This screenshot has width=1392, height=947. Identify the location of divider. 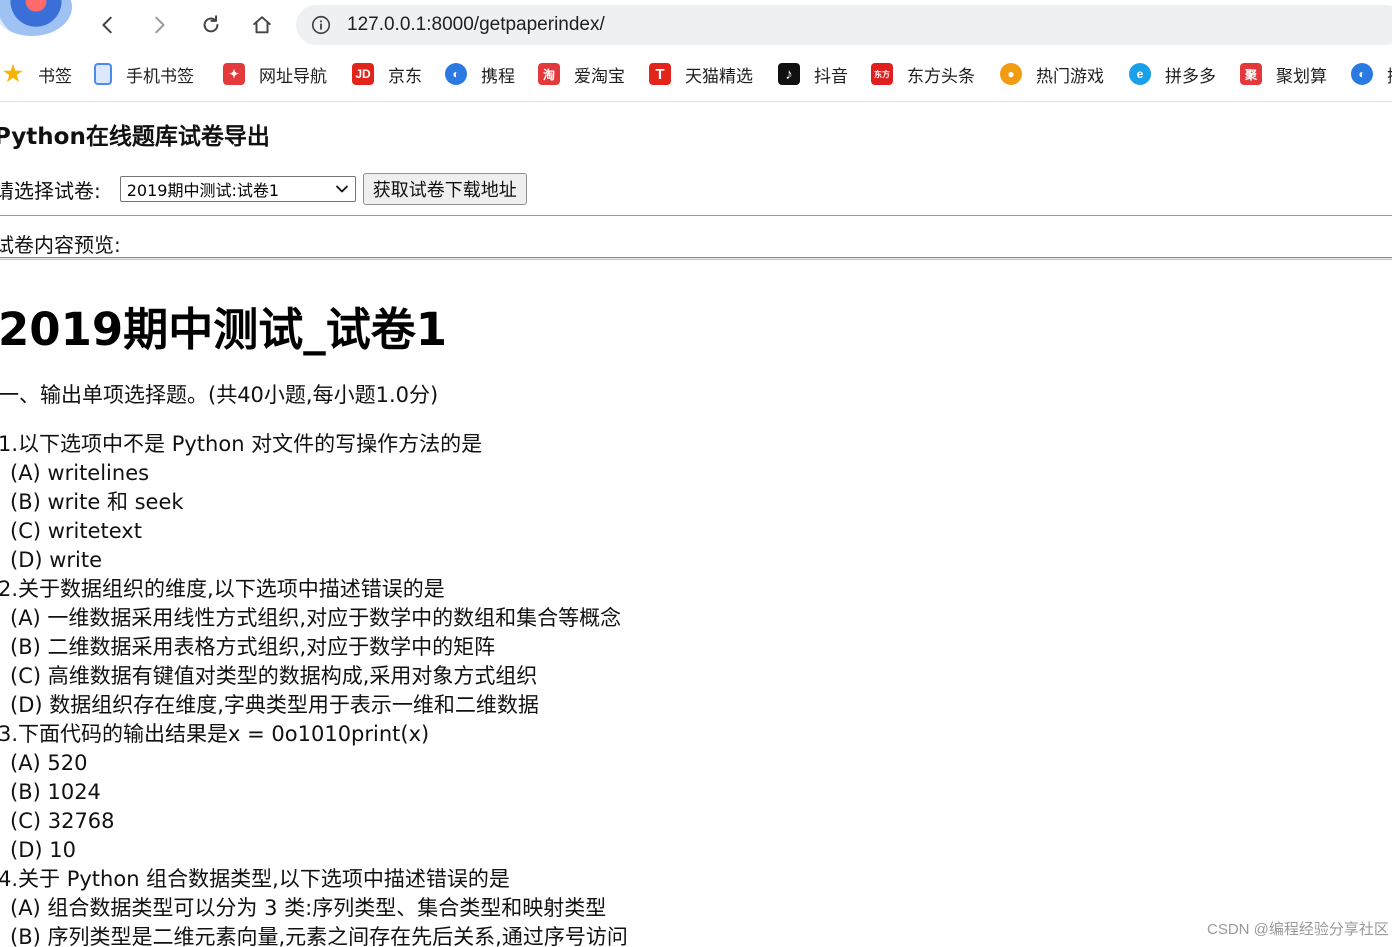
(696, 215).